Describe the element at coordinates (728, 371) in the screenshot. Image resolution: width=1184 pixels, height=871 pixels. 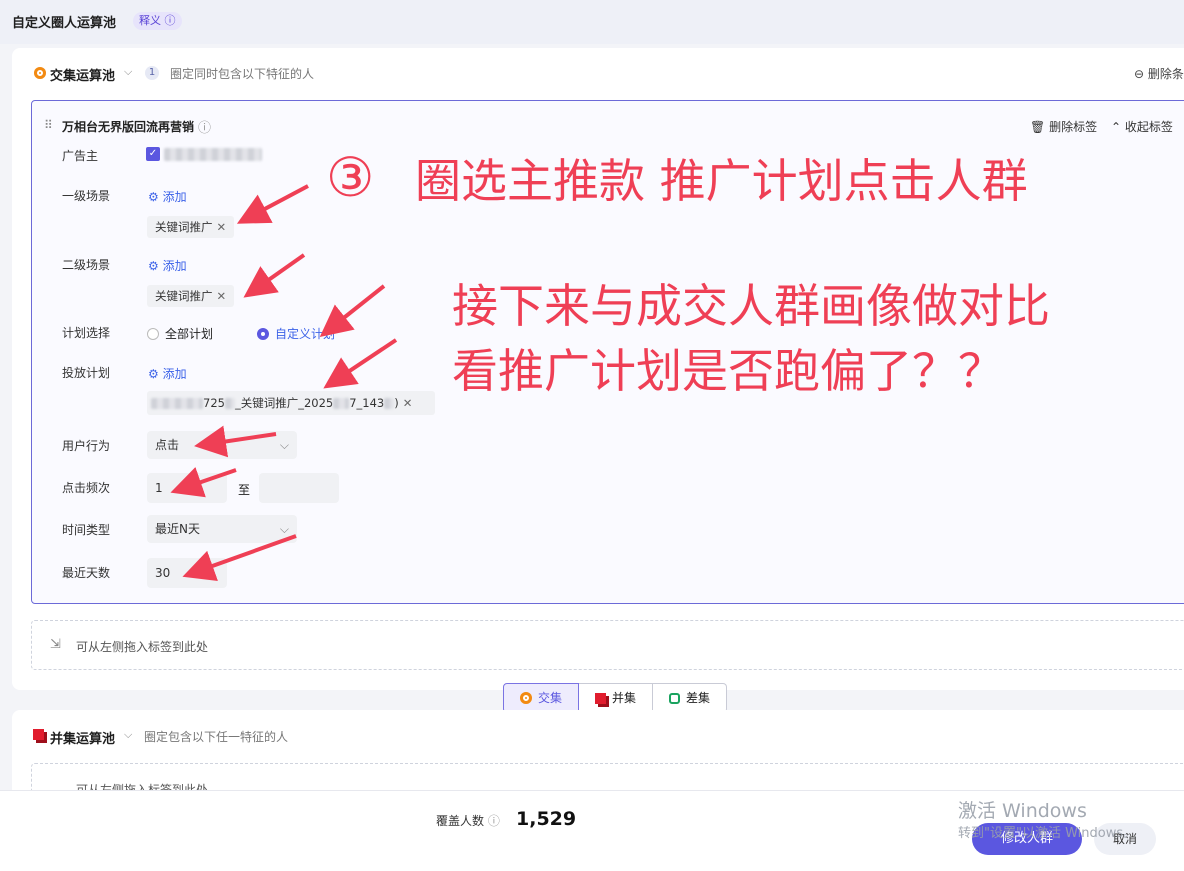
I see `annotation-note-line2: 看推广计划是否跑偏了？？` at that location.